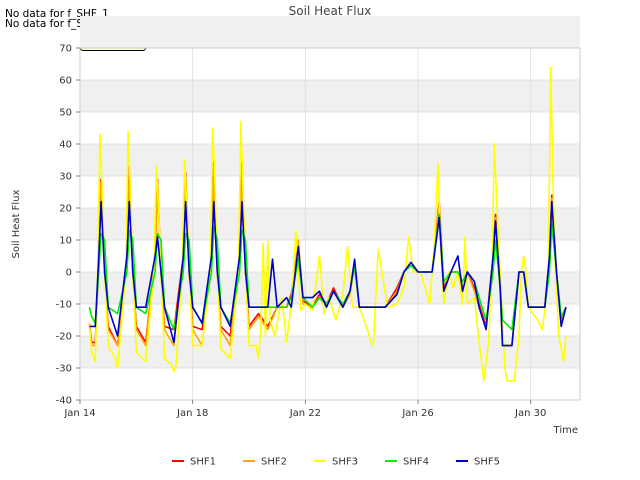  What do you see at coordinates (487, 462) in the screenshot?
I see `legend-label-shf5: SHF5` at bounding box center [487, 462].